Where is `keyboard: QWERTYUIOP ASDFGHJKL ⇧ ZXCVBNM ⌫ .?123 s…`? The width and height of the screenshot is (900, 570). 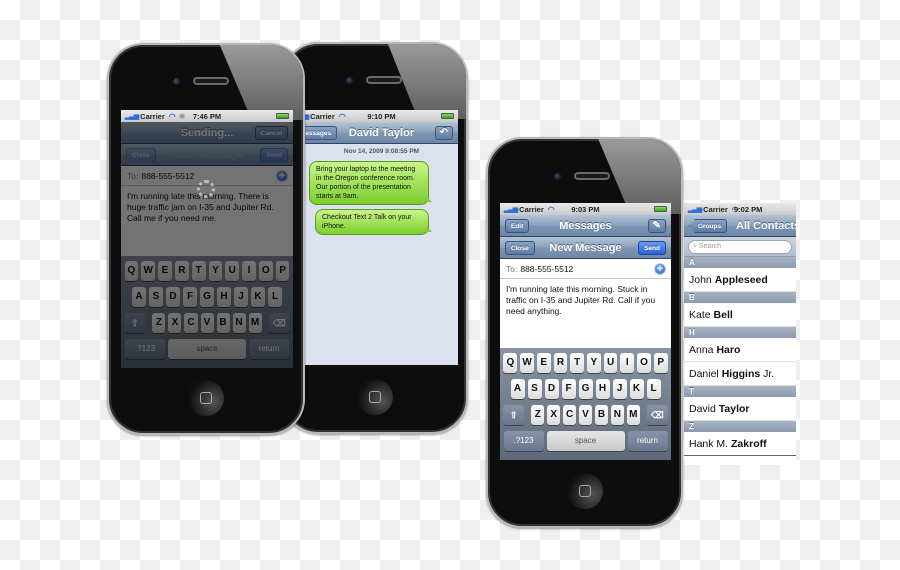 keyboard: QWERTYUIOP ASDFGHJKL ⇧ ZXCVBNM ⌫ .?123 s… is located at coordinates (207, 312).